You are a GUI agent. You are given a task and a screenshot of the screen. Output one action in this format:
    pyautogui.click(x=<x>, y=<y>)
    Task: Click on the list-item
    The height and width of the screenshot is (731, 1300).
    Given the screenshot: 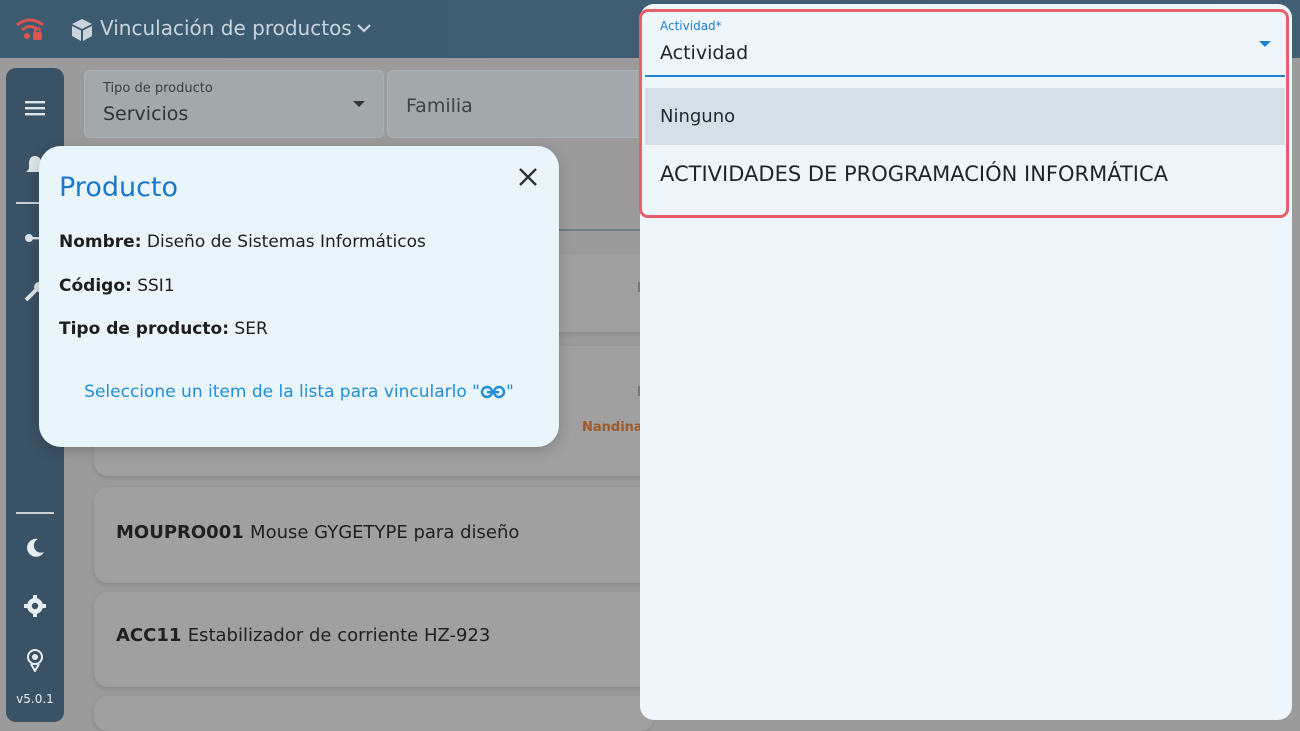 What is the action you would take?
    pyautogui.click(x=374, y=713)
    